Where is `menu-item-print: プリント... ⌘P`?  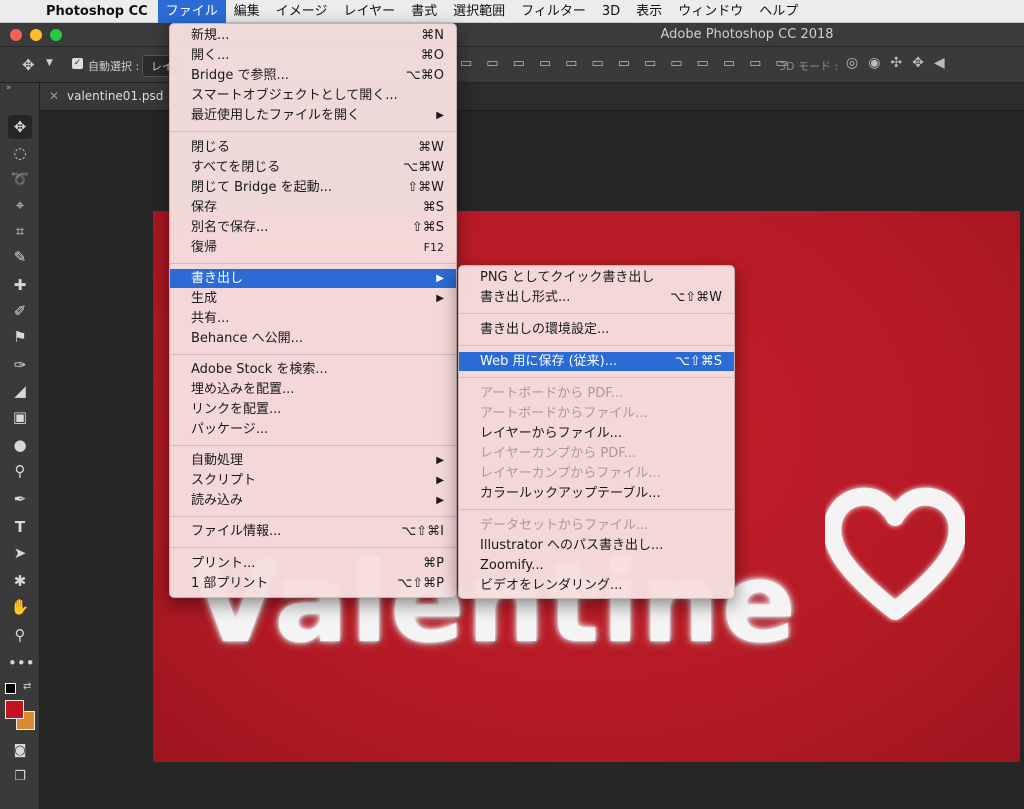 menu-item-print: プリント... ⌘P is located at coordinates (313, 563).